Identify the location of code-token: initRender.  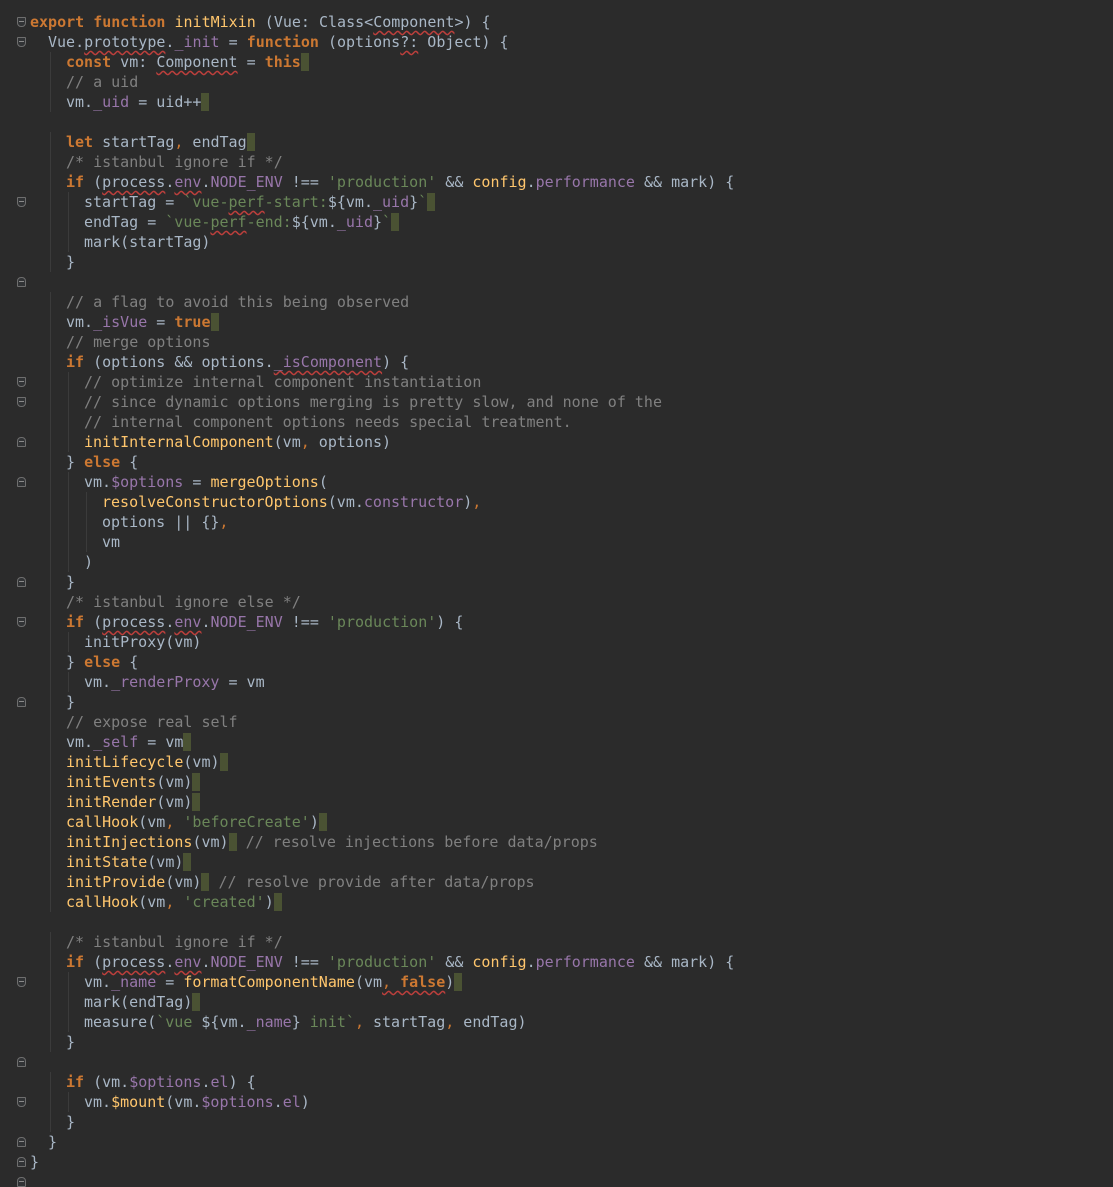
(111, 802).